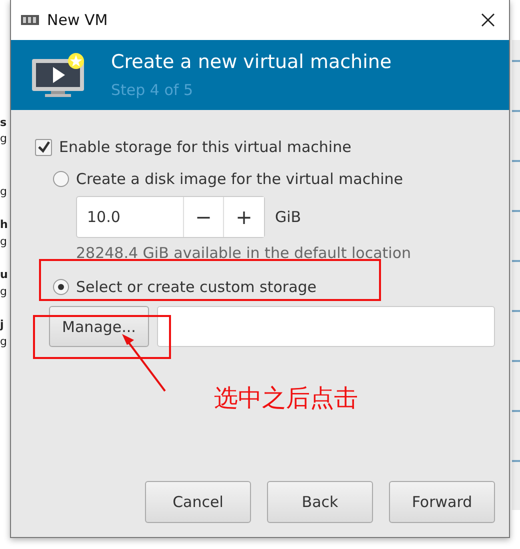 Image resolution: width=520 pixels, height=549 pixels. I want to click on unit-label: GiB, so click(288, 217).